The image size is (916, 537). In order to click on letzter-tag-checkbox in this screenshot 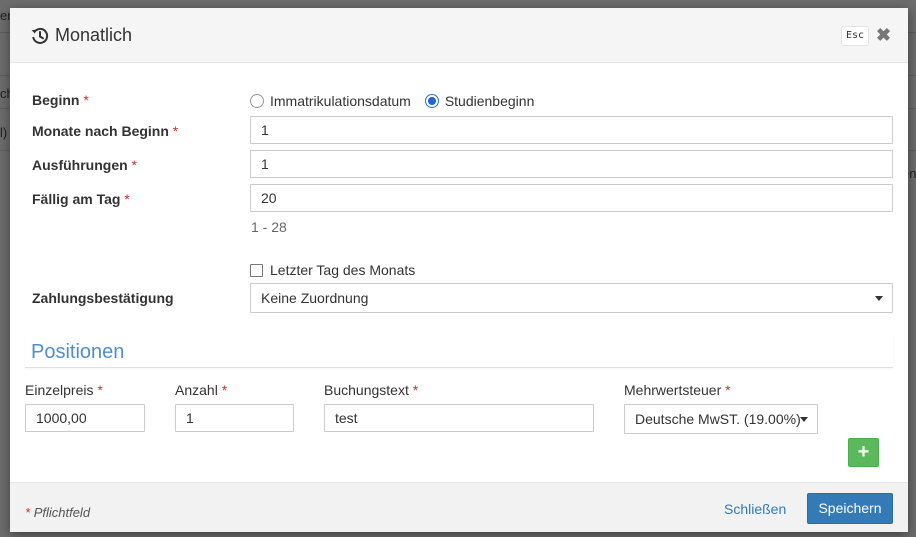, I will do `click(256, 270)`.